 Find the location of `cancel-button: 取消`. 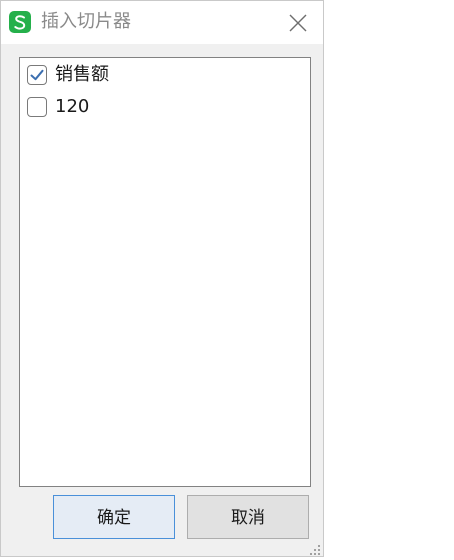

cancel-button: 取消 is located at coordinates (248, 517).